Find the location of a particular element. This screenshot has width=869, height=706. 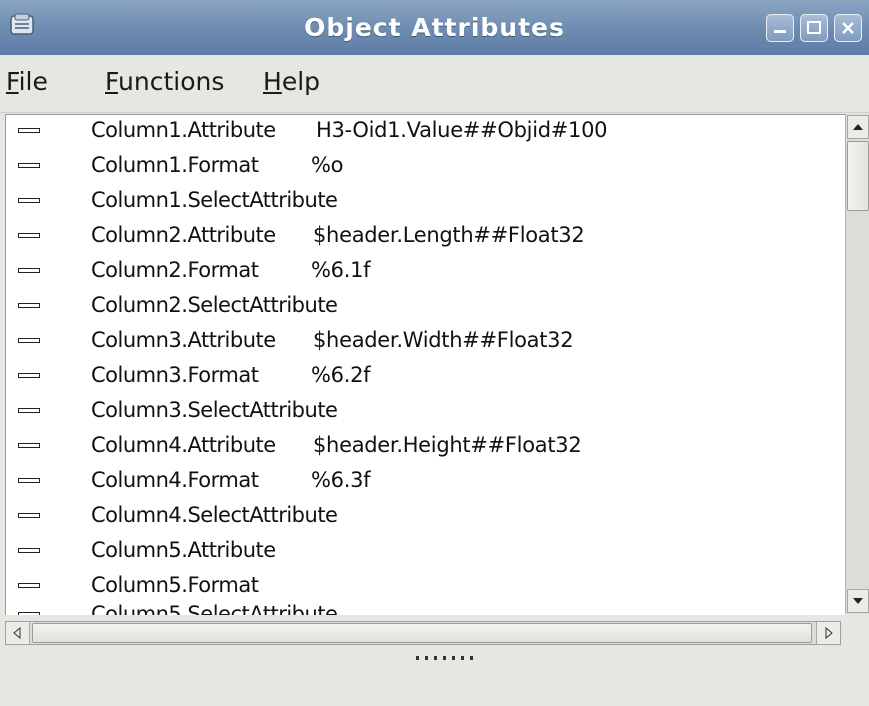

horizontal-scrollbar is located at coordinates (423, 633).